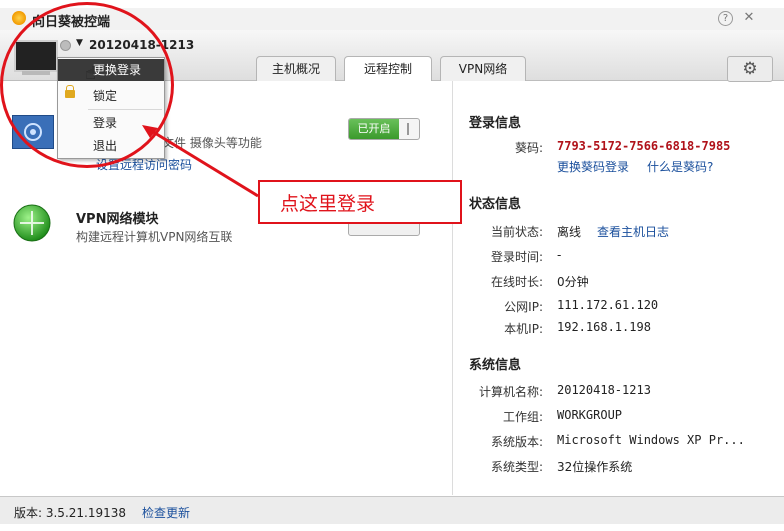 The width and height of the screenshot is (784, 531). I want to click on remote-module-toggle: 已开启, so click(384, 129).